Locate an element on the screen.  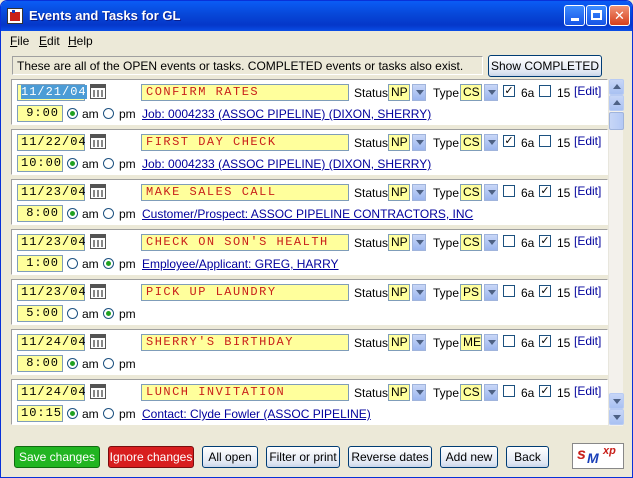
subject-field: FIRST DAY CHECK is located at coordinates (245, 142).